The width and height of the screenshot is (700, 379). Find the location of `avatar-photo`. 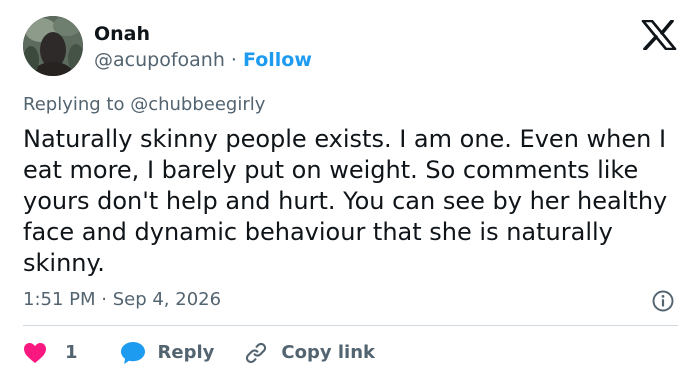

avatar-photo is located at coordinates (53, 46).